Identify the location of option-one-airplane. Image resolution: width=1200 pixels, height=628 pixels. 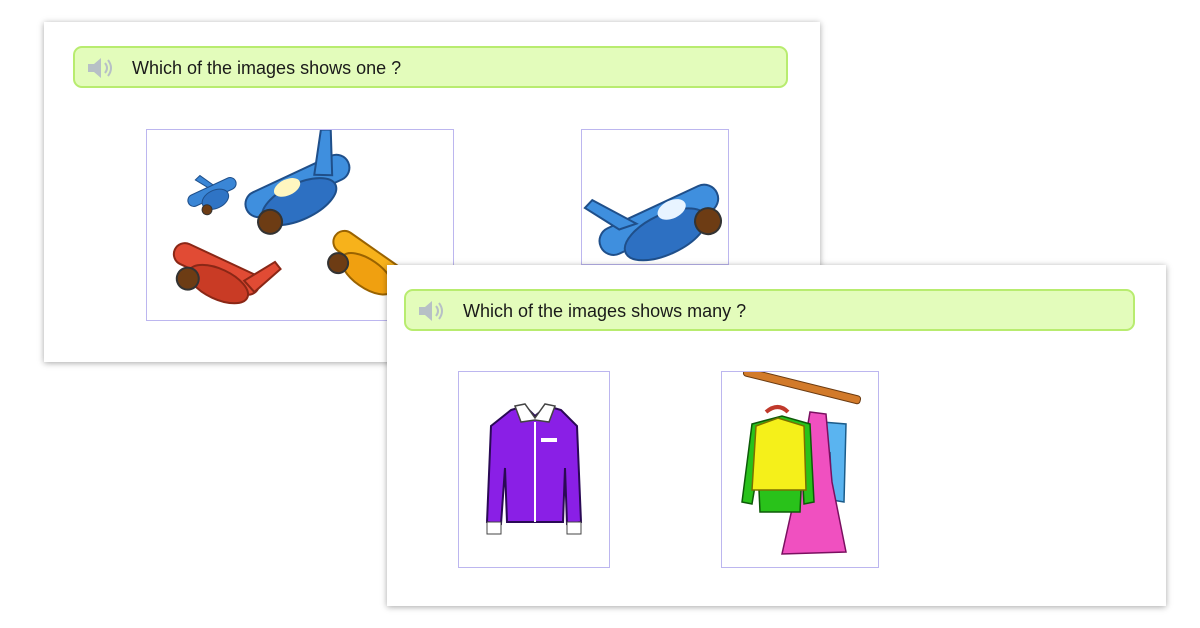
(655, 197).